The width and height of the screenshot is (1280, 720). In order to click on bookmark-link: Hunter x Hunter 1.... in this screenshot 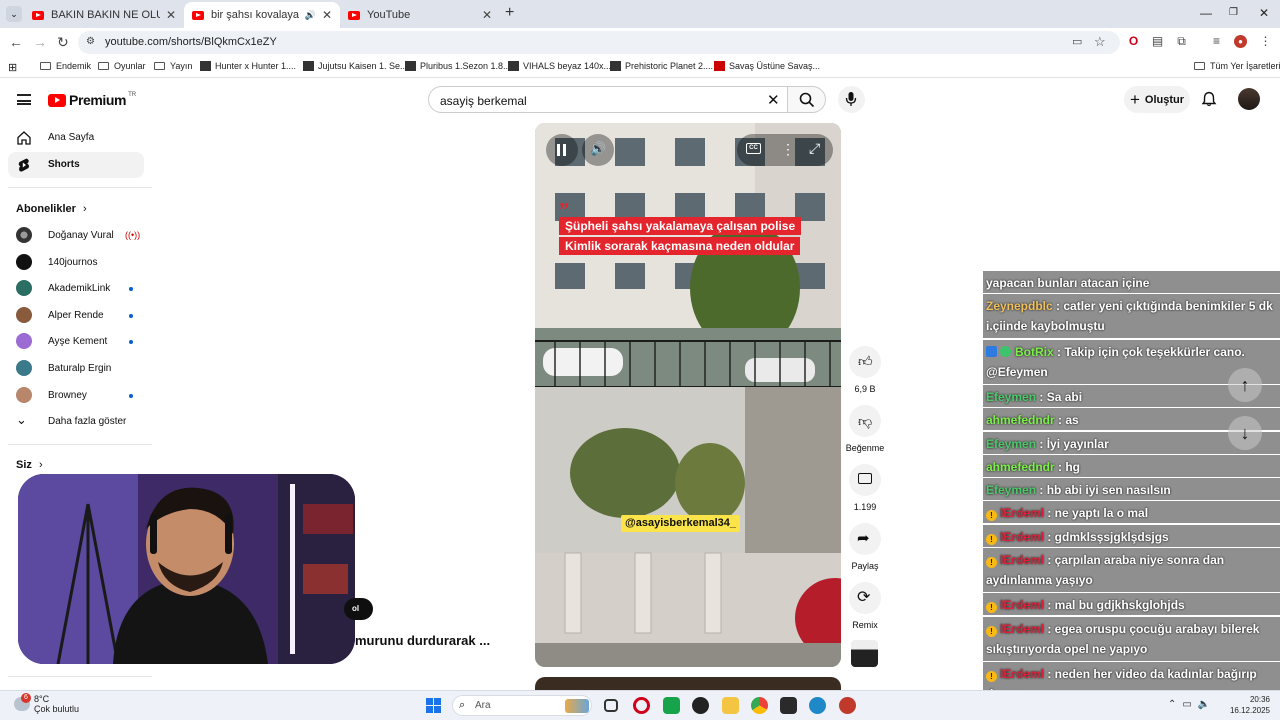, I will do `click(248, 66)`.